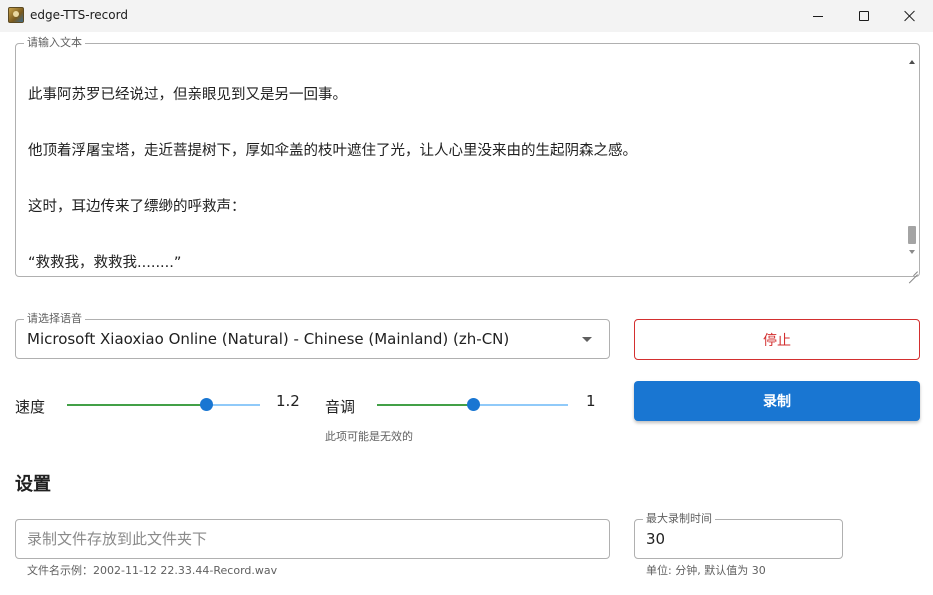 The height and width of the screenshot is (595, 933). I want to click on record-button: 录制, so click(777, 401).